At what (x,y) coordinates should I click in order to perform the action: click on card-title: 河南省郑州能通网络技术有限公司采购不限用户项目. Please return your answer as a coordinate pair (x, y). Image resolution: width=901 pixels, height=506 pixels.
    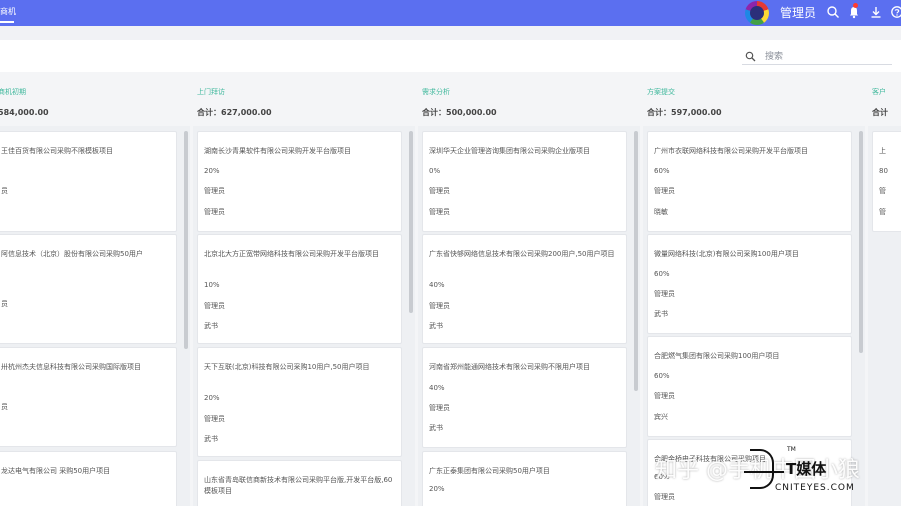
    Looking at the image, I should click on (509, 367).